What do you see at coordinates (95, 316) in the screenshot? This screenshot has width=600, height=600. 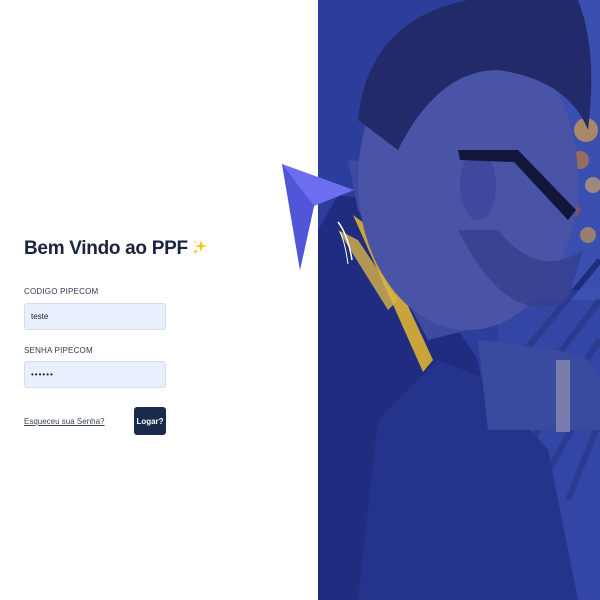 I see `code-input` at bounding box center [95, 316].